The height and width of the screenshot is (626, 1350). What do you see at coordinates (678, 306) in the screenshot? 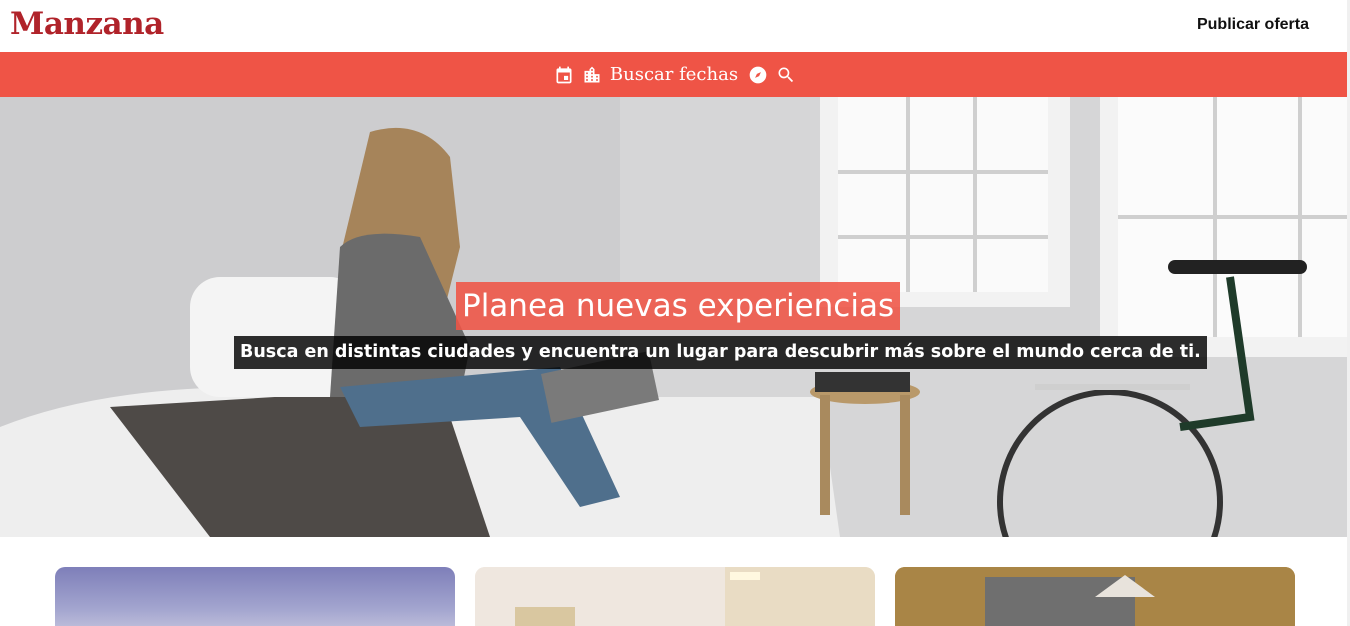
I see `hero-title: Planea nuevas experiencias` at bounding box center [678, 306].